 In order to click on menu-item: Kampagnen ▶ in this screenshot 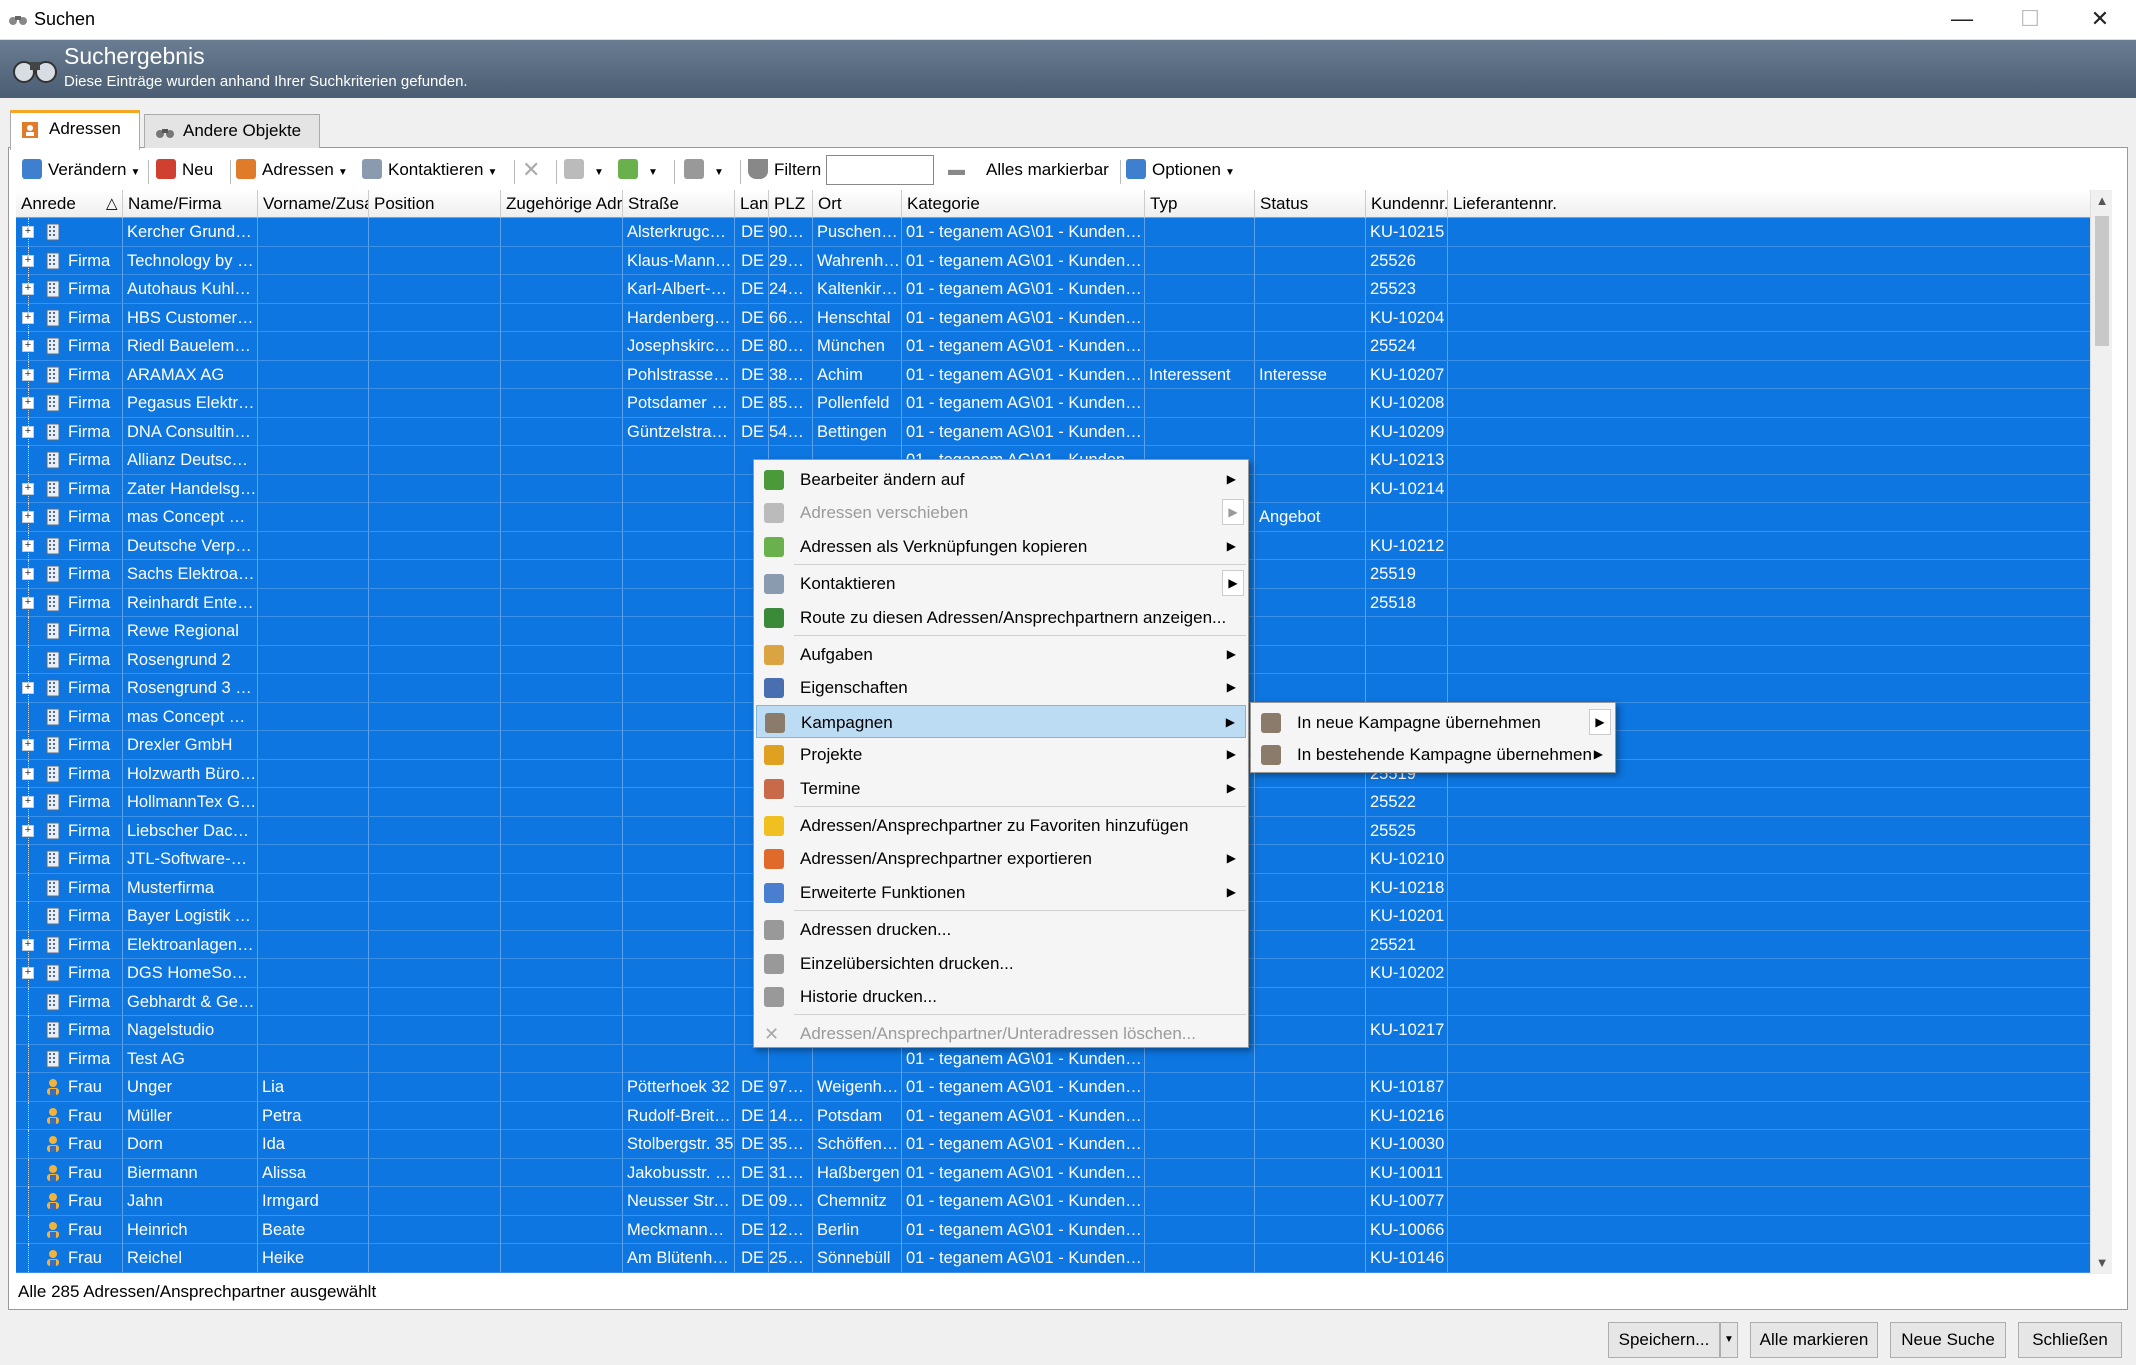, I will do `click(1001, 721)`.